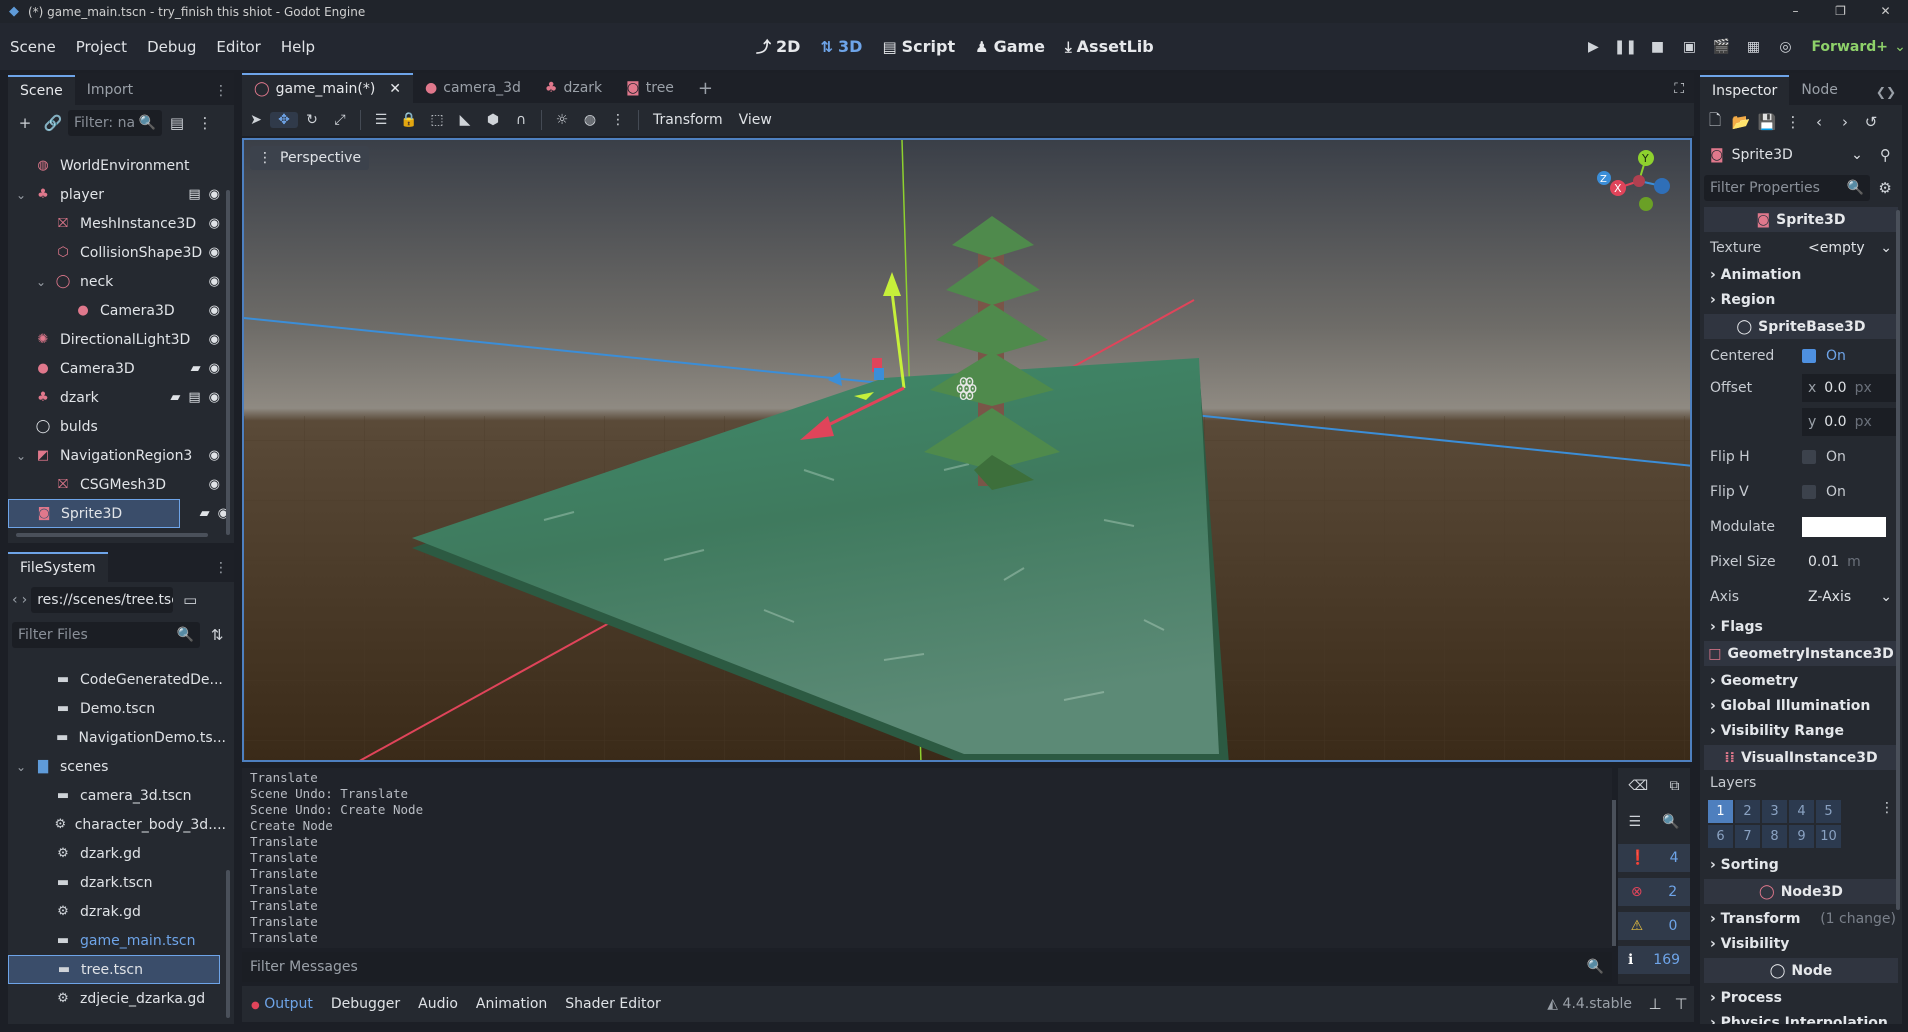 This screenshot has width=1908, height=1032. I want to click on node-picker: ◙ Sprite3D ⌄, so click(1786, 155).